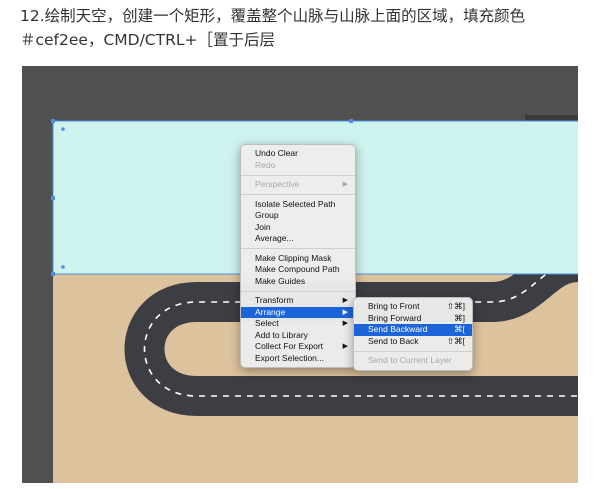 Image resolution: width=600 pixels, height=489 pixels. Describe the element at coordinates (53, 274) in the screenshot. I see `selection-handle-bottom-left` at that location.